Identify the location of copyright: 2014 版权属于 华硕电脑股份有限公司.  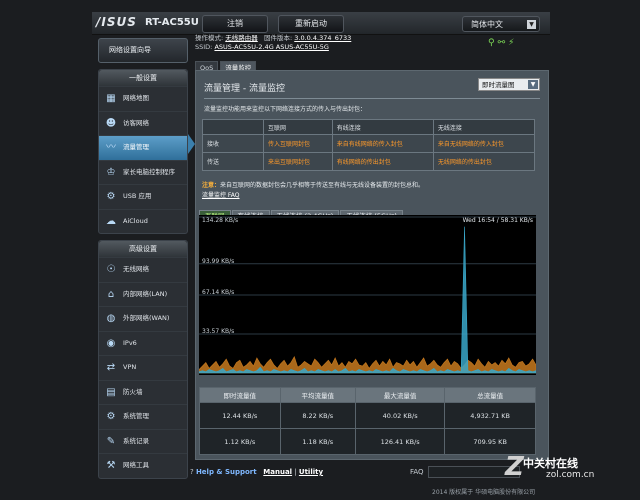
(484, 492).